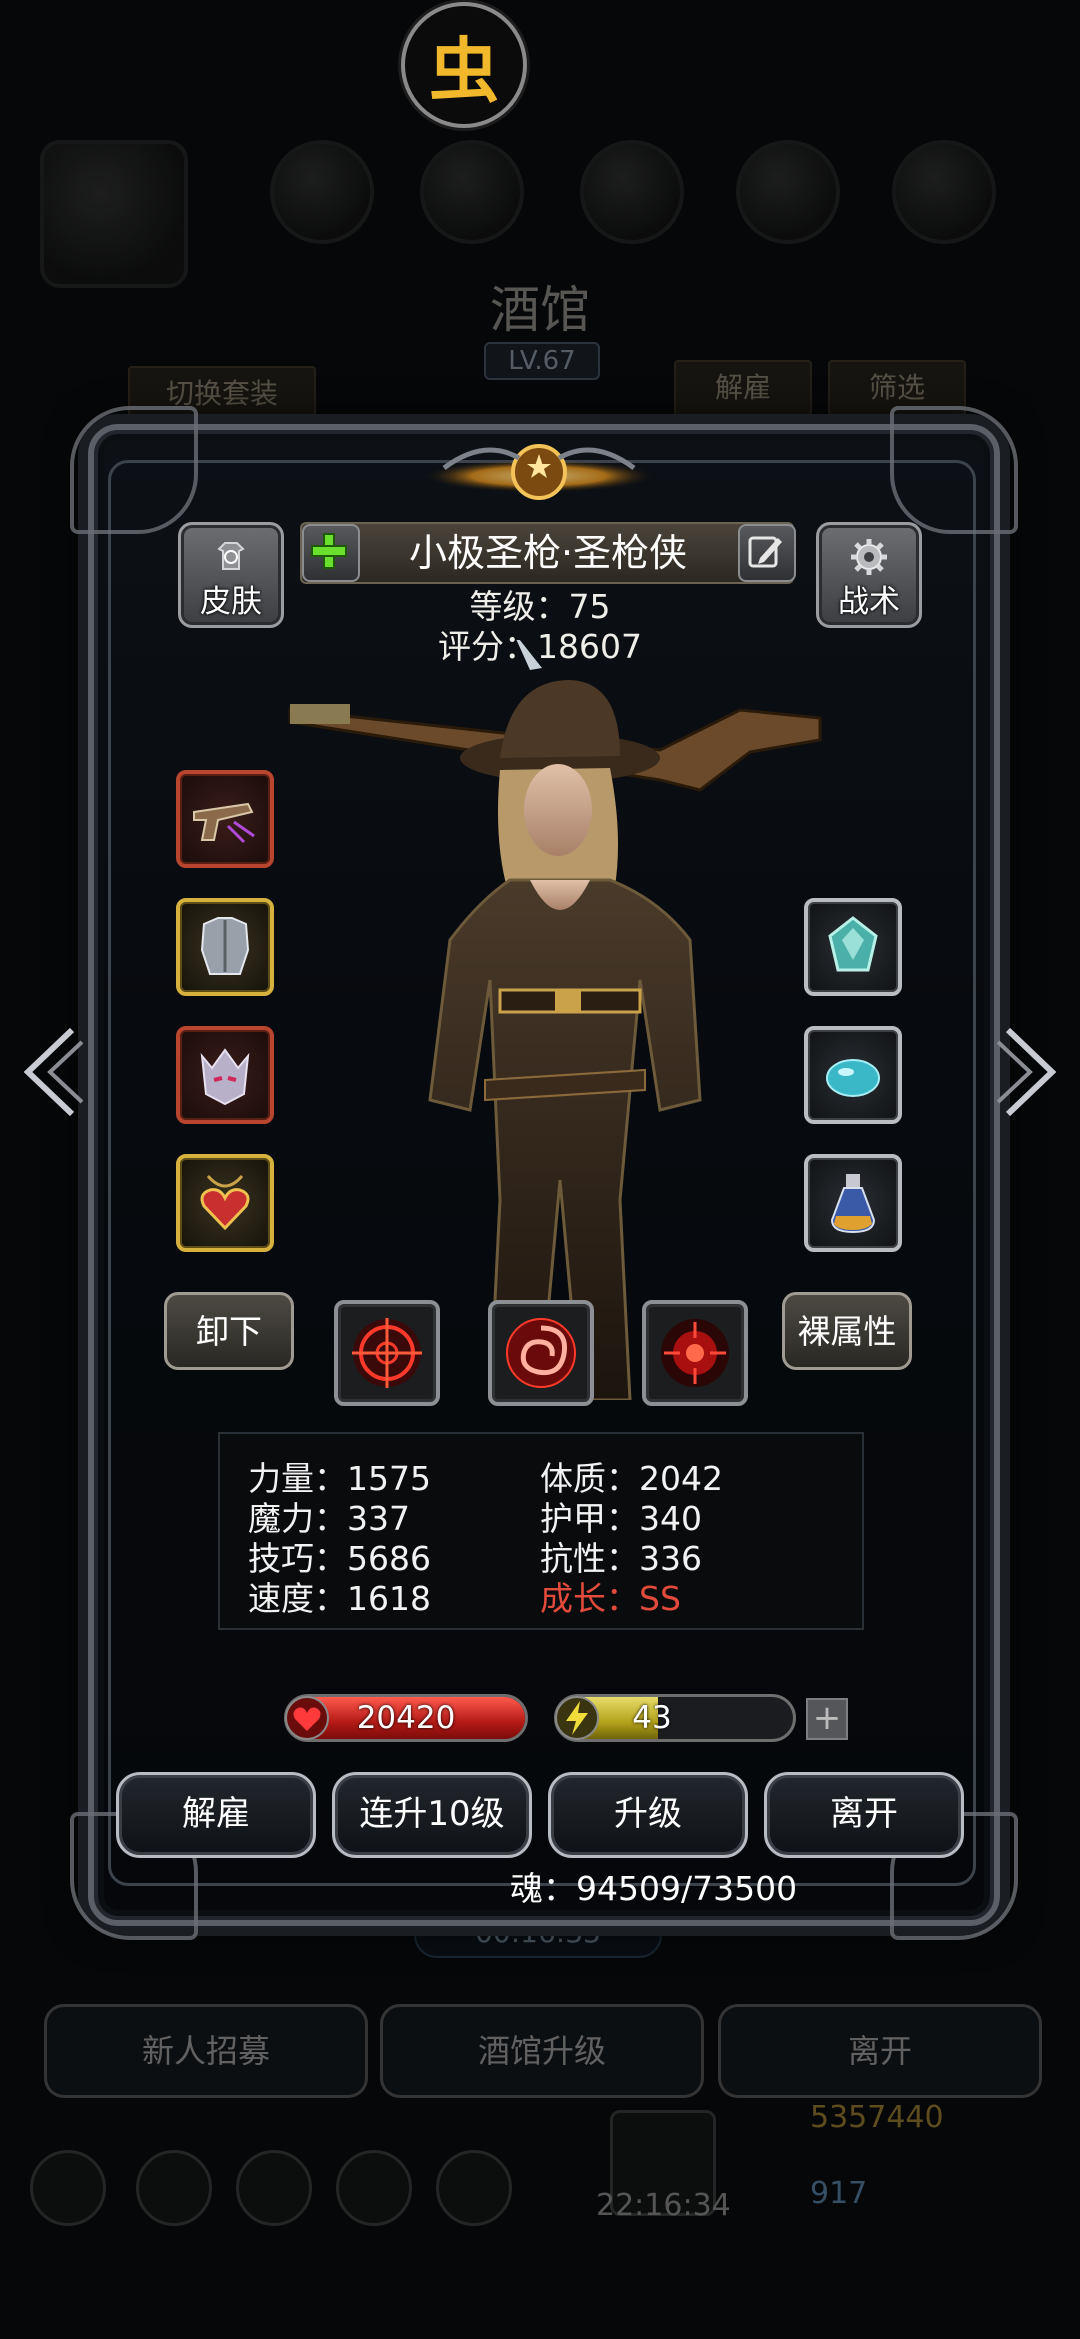 The height and width of the screenshot is (2339, 1080). What do you see at coordinates (864, 1815) in the screenshot?
I see `leave-button: 离开` at bounding box center [864, 1815].